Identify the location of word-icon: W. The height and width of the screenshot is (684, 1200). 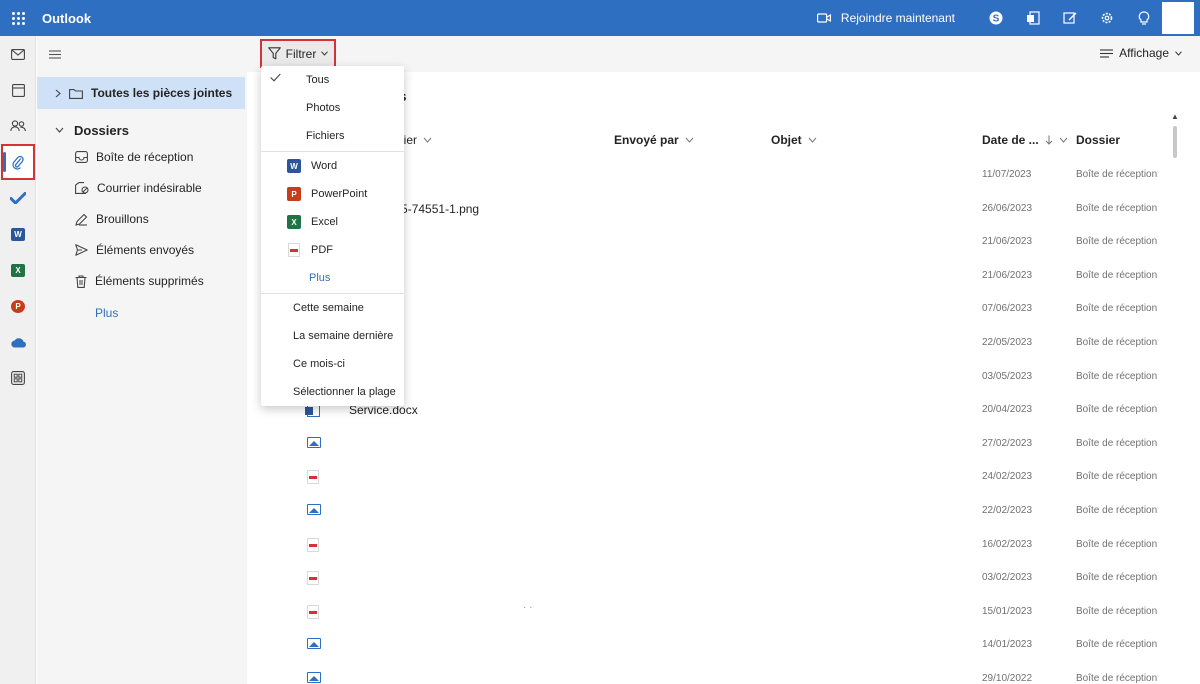
(18, 234).